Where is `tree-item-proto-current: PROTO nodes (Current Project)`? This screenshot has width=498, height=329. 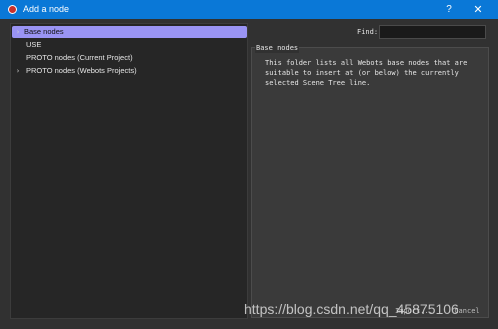 tree-item-proto-current: PROTO nodes (Current Project) is located at coordinates (128, 58).